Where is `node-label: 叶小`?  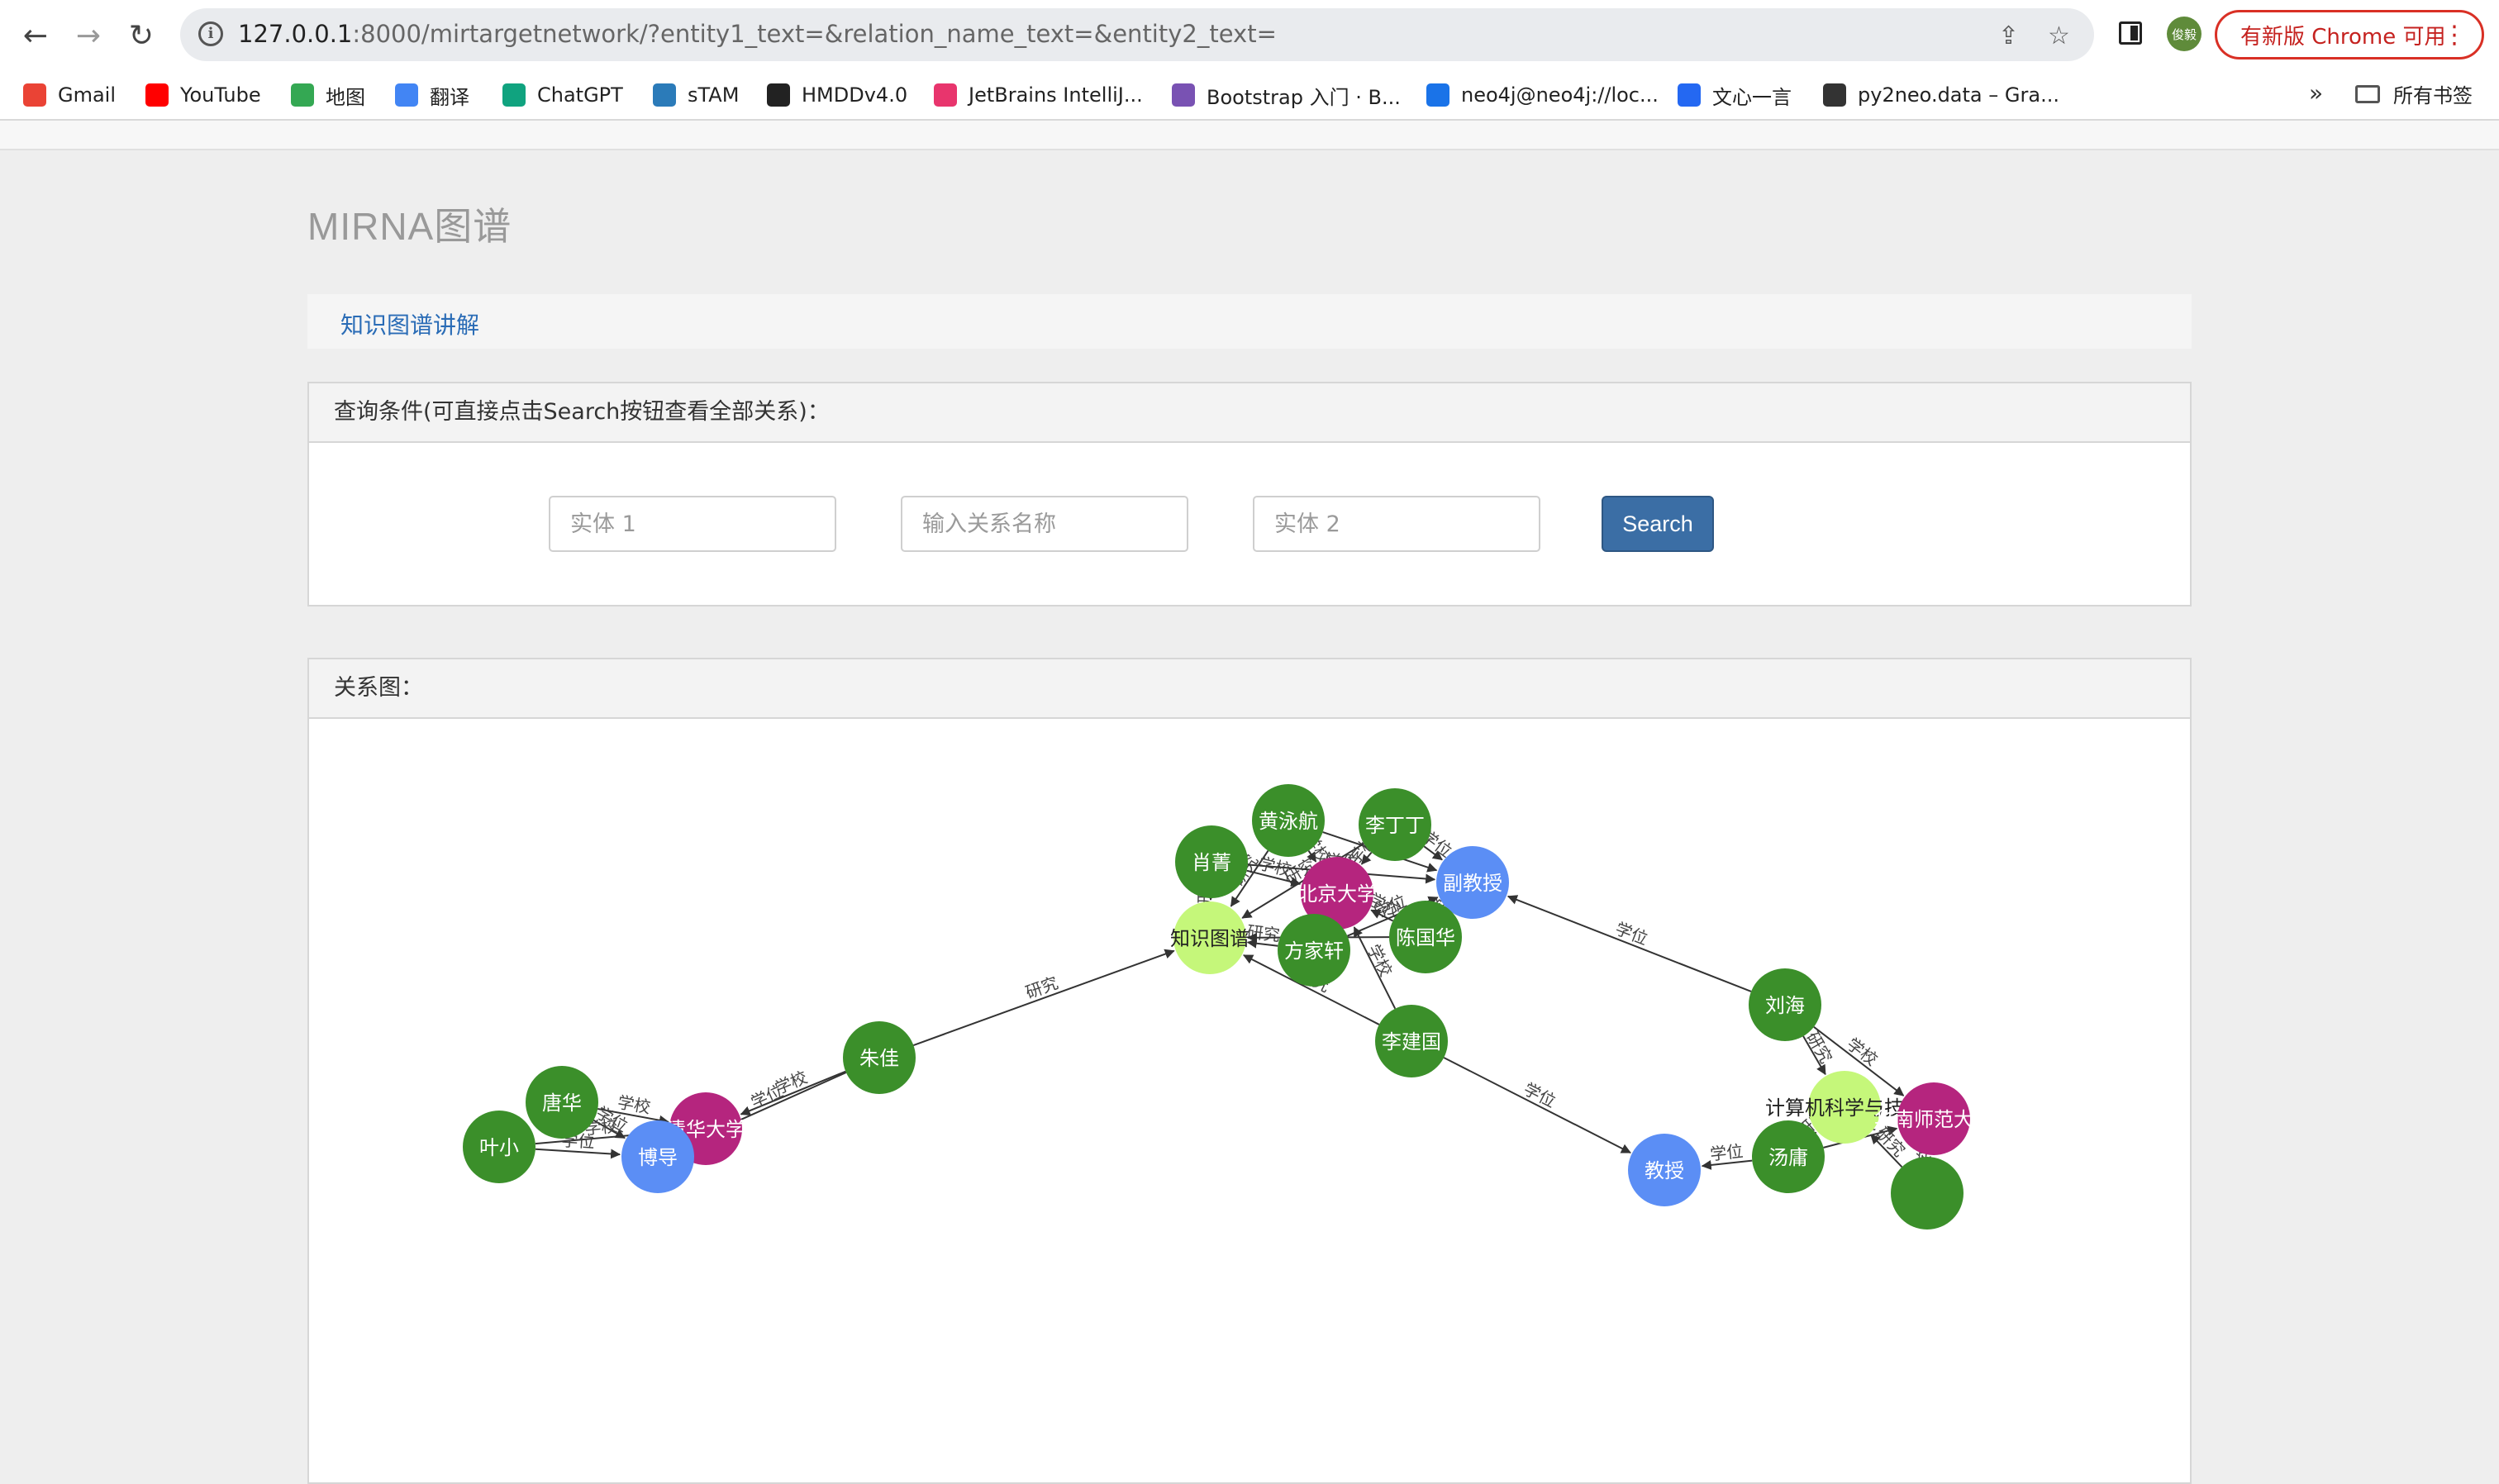
node-label: 叶小 is located at coordinates (499, 1147).